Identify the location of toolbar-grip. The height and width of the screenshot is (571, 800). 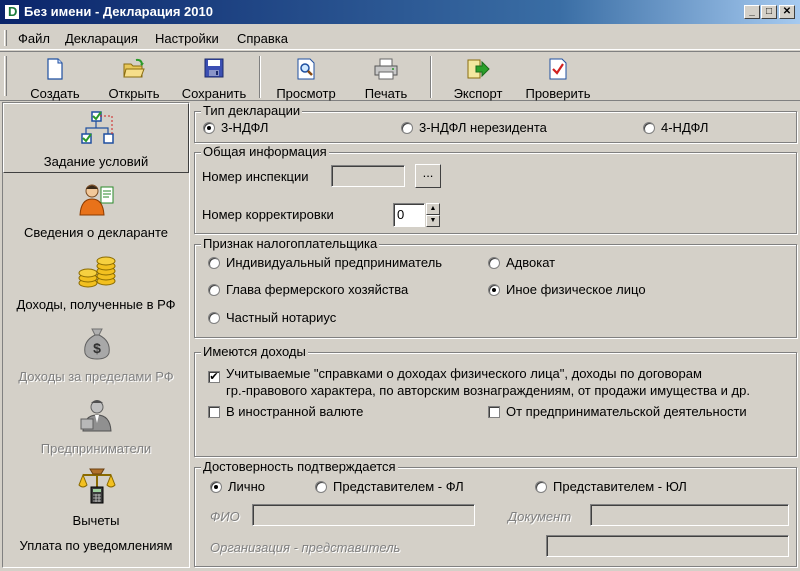
(5, 76).